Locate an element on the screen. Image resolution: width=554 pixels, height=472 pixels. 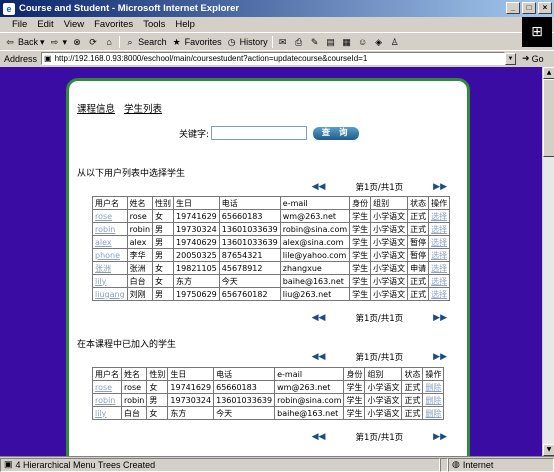
table-cell: 65660183 is located at coordinates (249, 216).